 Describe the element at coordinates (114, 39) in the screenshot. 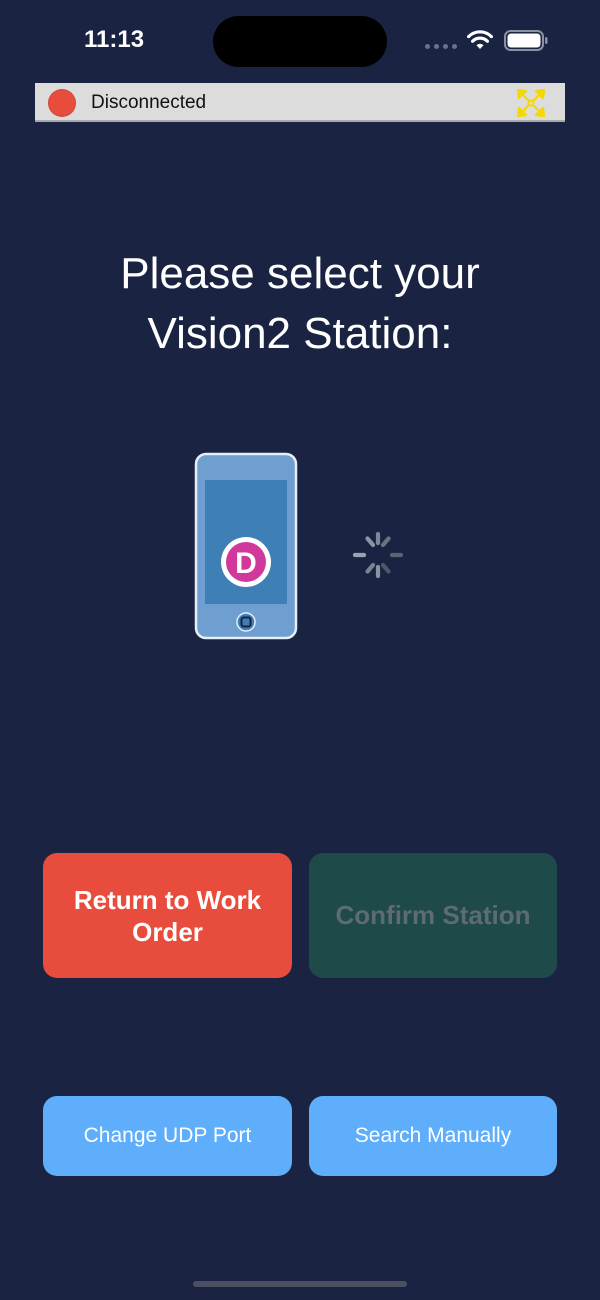

I see `status-time: 11:13` at that location.